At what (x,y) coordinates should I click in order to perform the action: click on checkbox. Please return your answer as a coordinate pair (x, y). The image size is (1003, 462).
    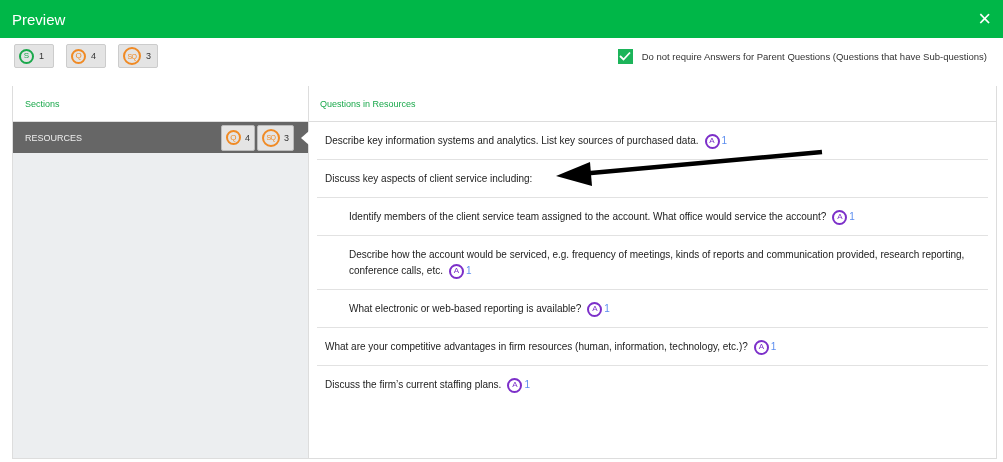
    Looking at the image, I should click on (625, 56).